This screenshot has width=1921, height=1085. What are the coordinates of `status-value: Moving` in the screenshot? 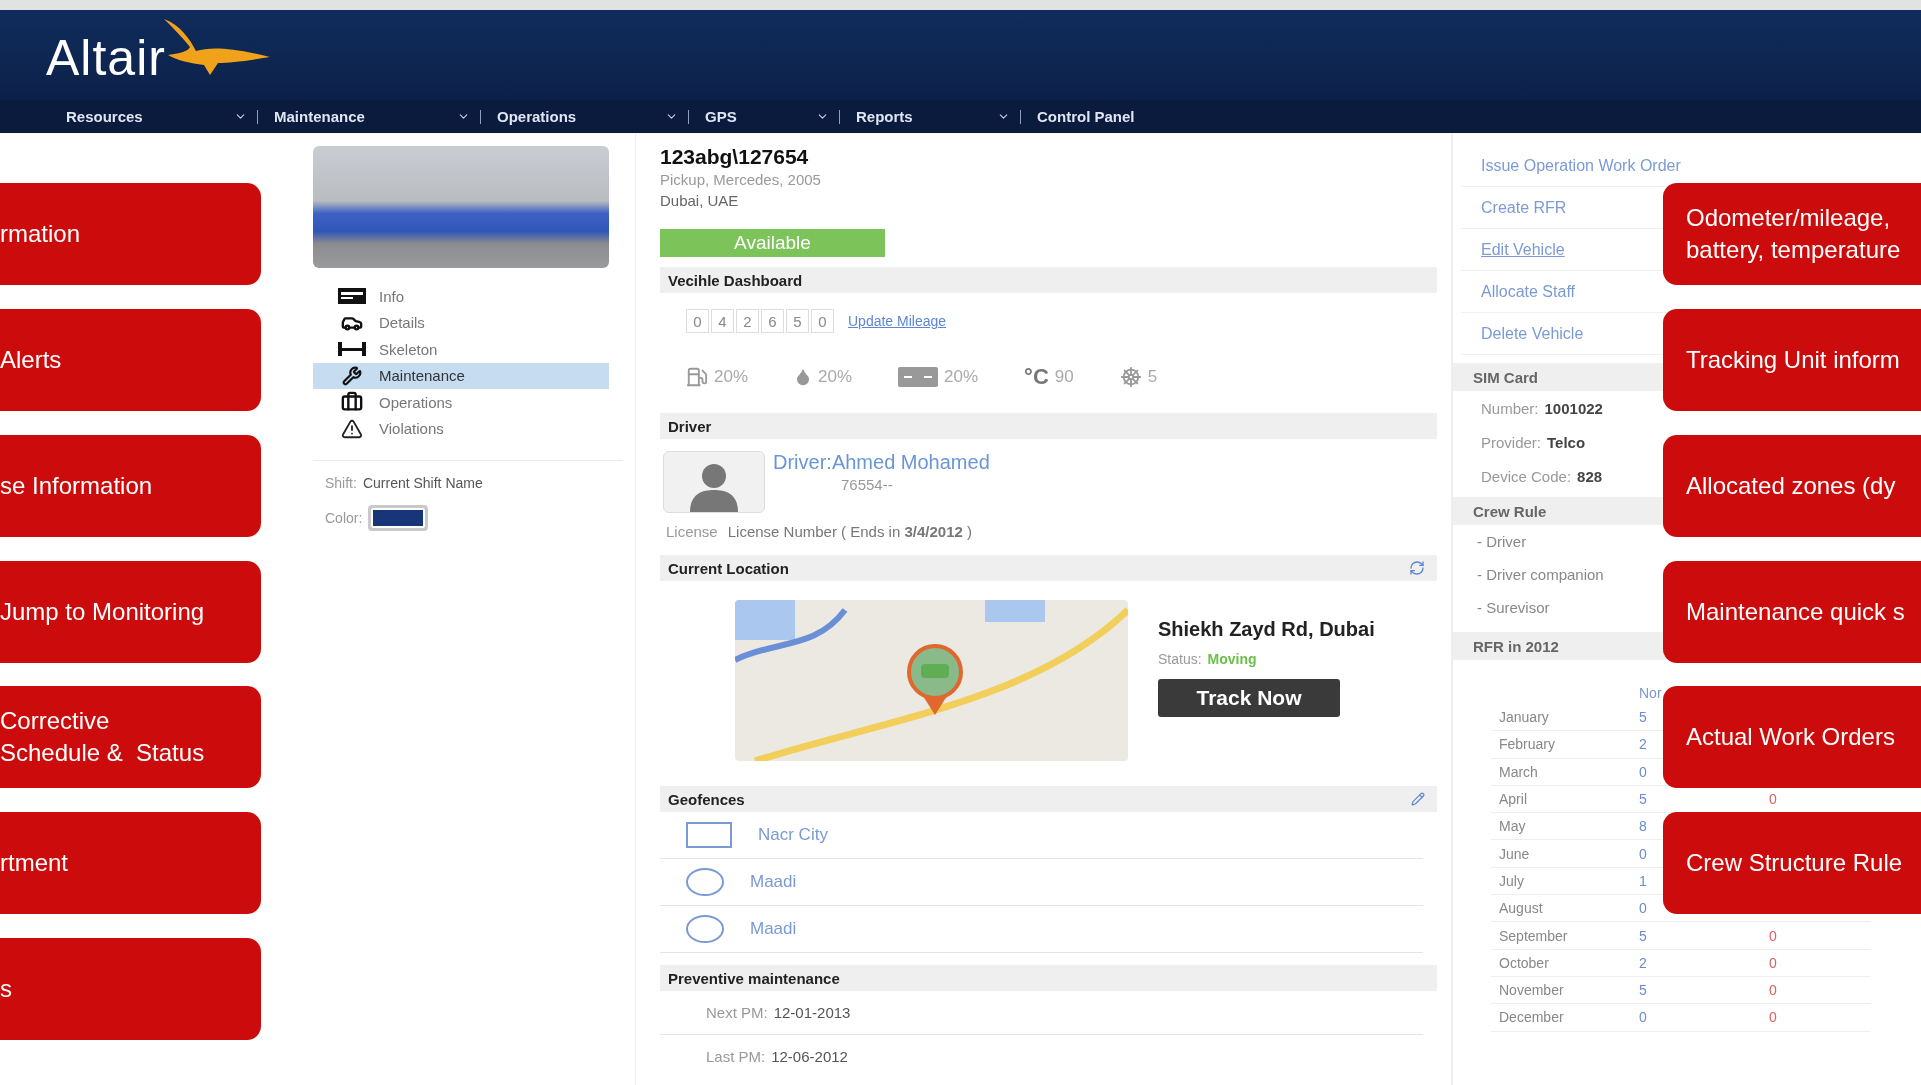 It's located at (1232, 659).